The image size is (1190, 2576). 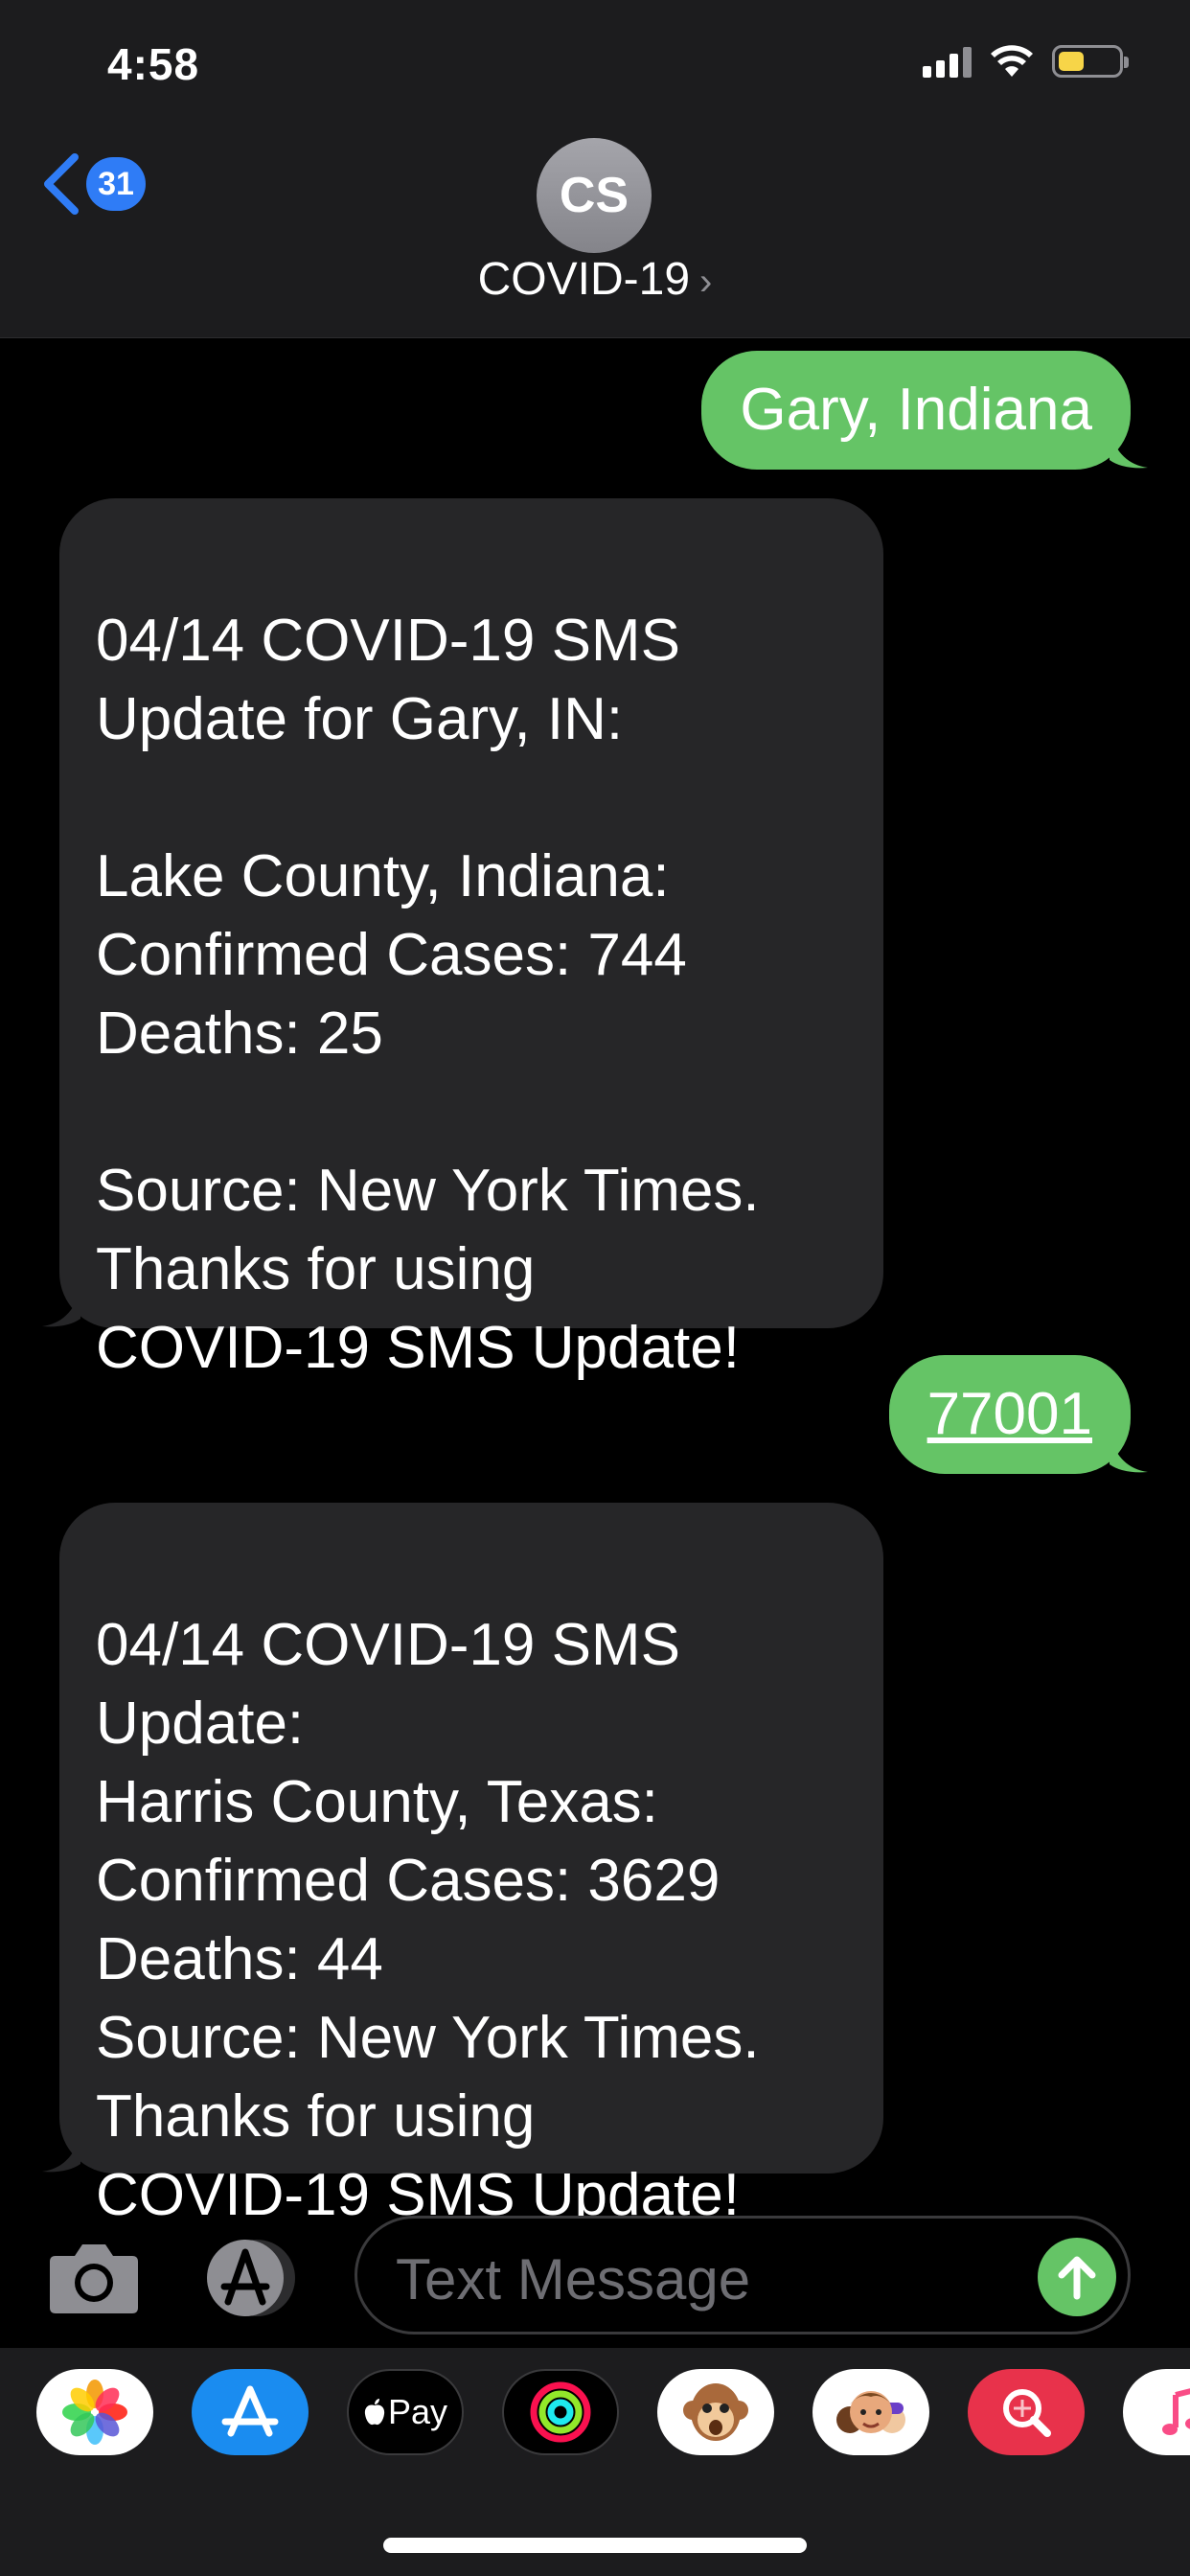 I want to click on home-indicator, so click(x=595, y=2545).